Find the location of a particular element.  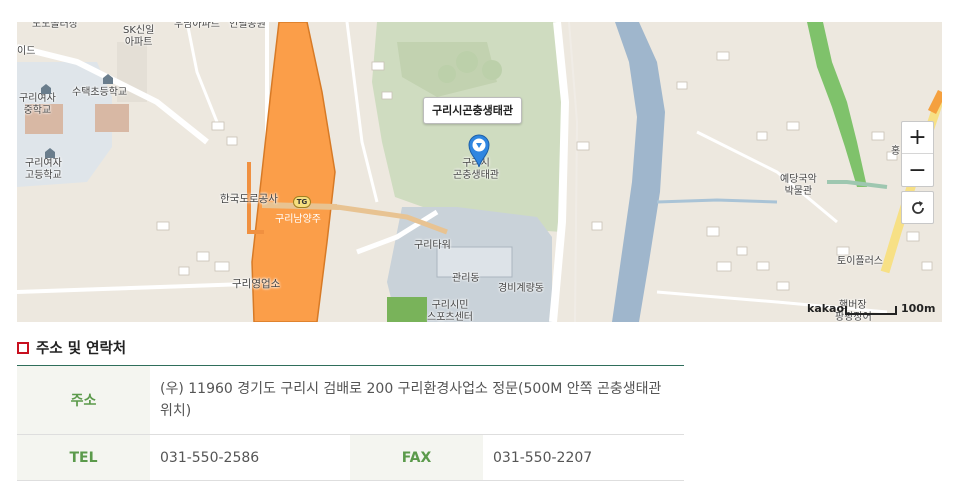

map-label-sports-center: 구리시민 스포츠센터 is located at coordinates (450, 311).